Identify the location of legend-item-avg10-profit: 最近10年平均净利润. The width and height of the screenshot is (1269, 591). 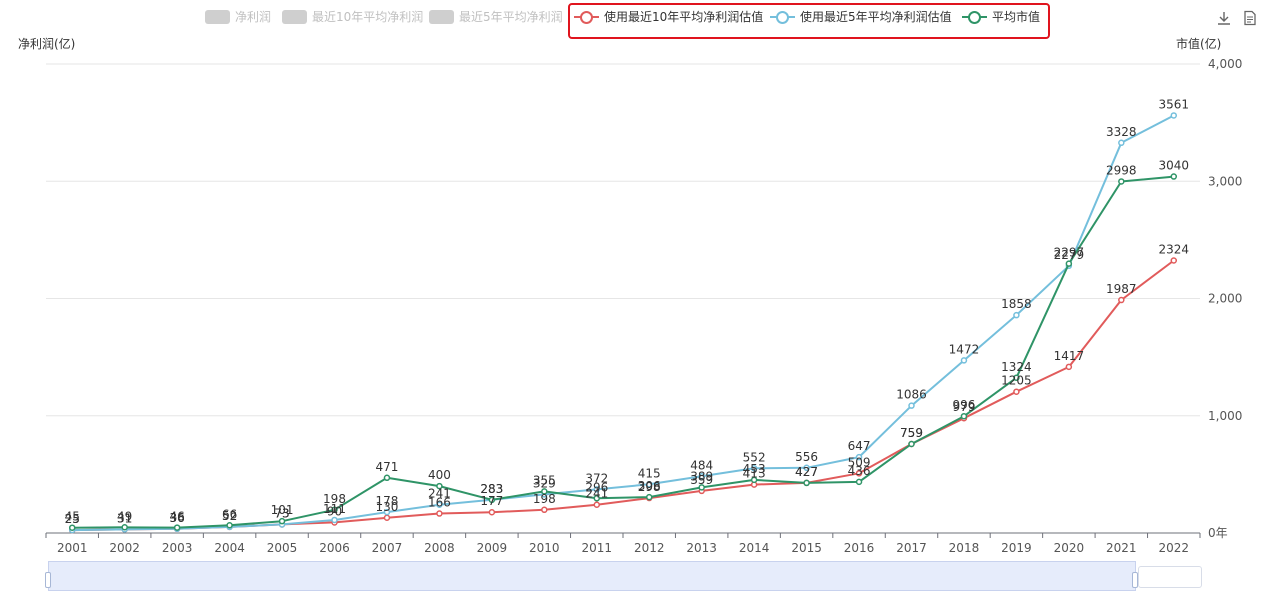
(352, 16).